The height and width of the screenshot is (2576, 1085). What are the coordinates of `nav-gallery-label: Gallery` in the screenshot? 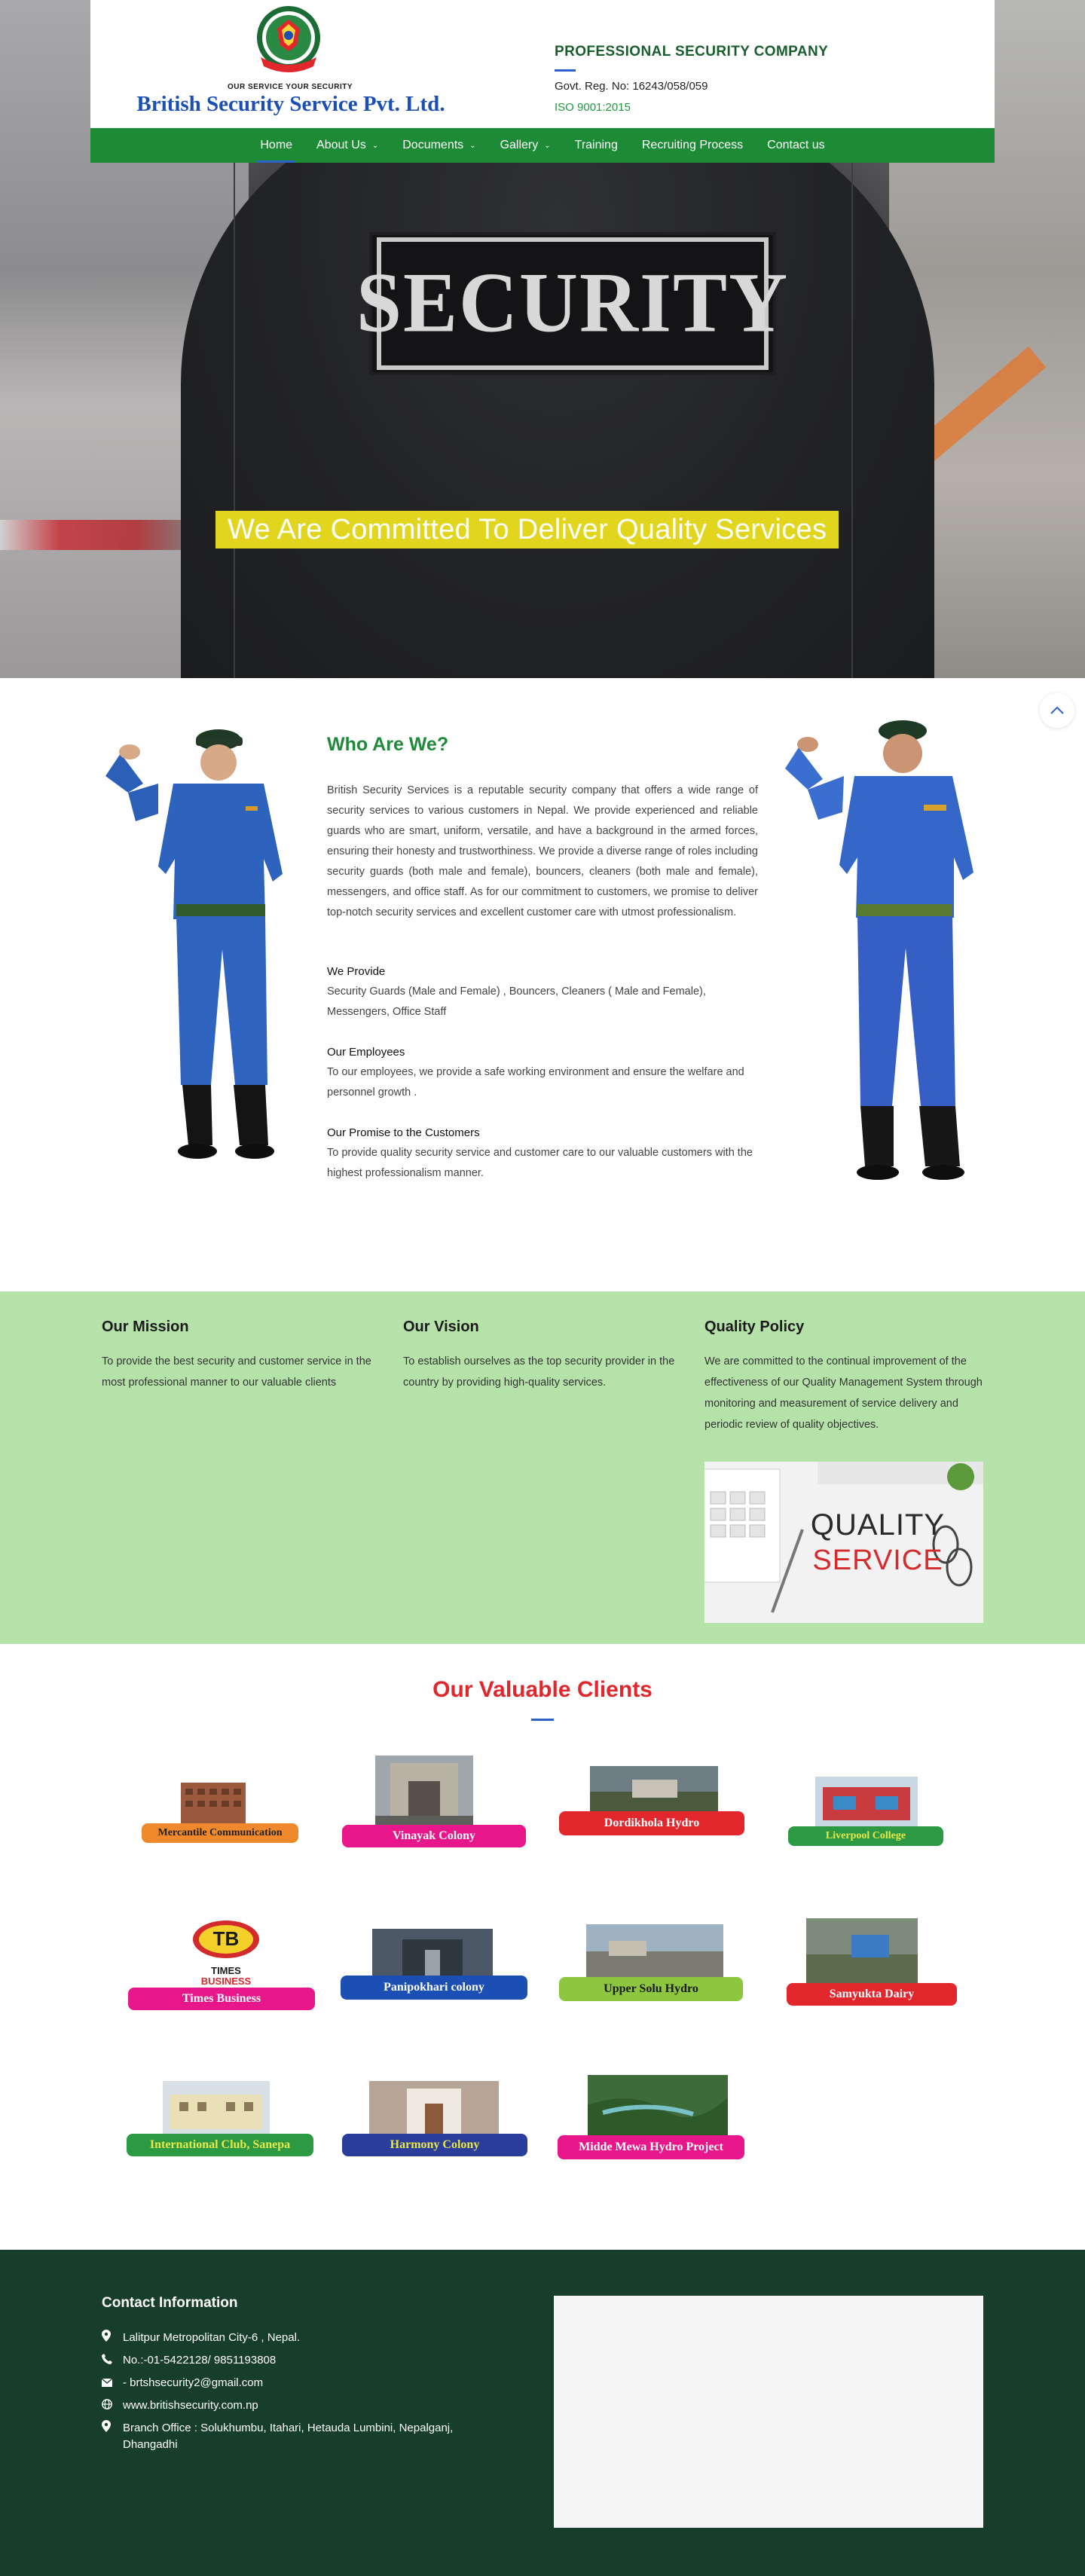 It's located at (519, 145).